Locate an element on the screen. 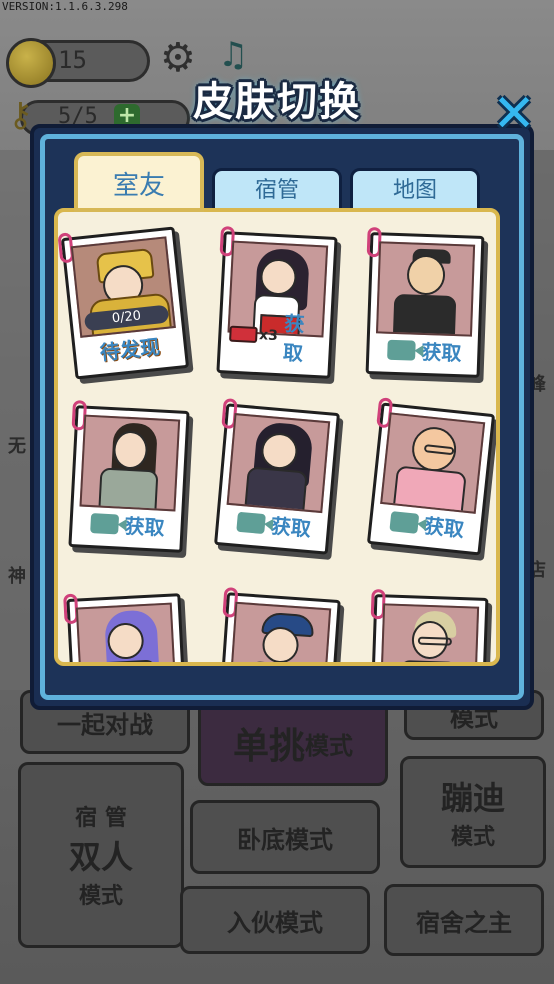 This screenshot has width=554, height=984. version-label: VERSION:1.1.6.3.298 is located at coordinates (65, 6).